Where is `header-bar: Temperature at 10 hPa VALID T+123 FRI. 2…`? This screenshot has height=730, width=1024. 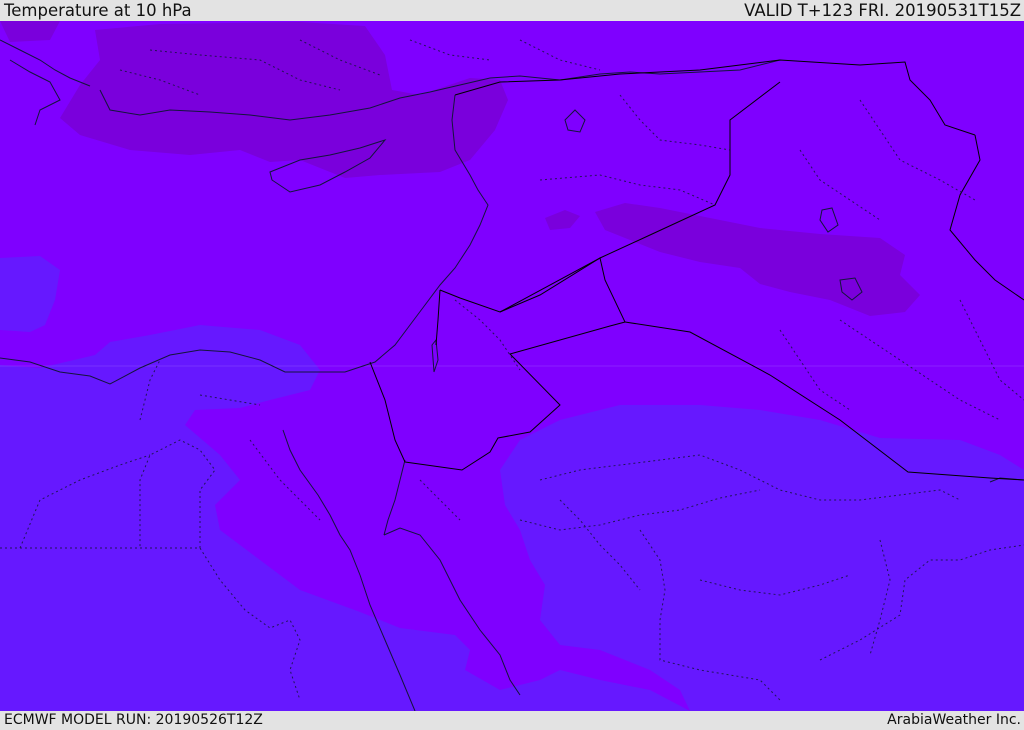 header-bar: Temperature at 10 hPa VALID T+123 FRI. 2… is located at coordinates (512, 10).